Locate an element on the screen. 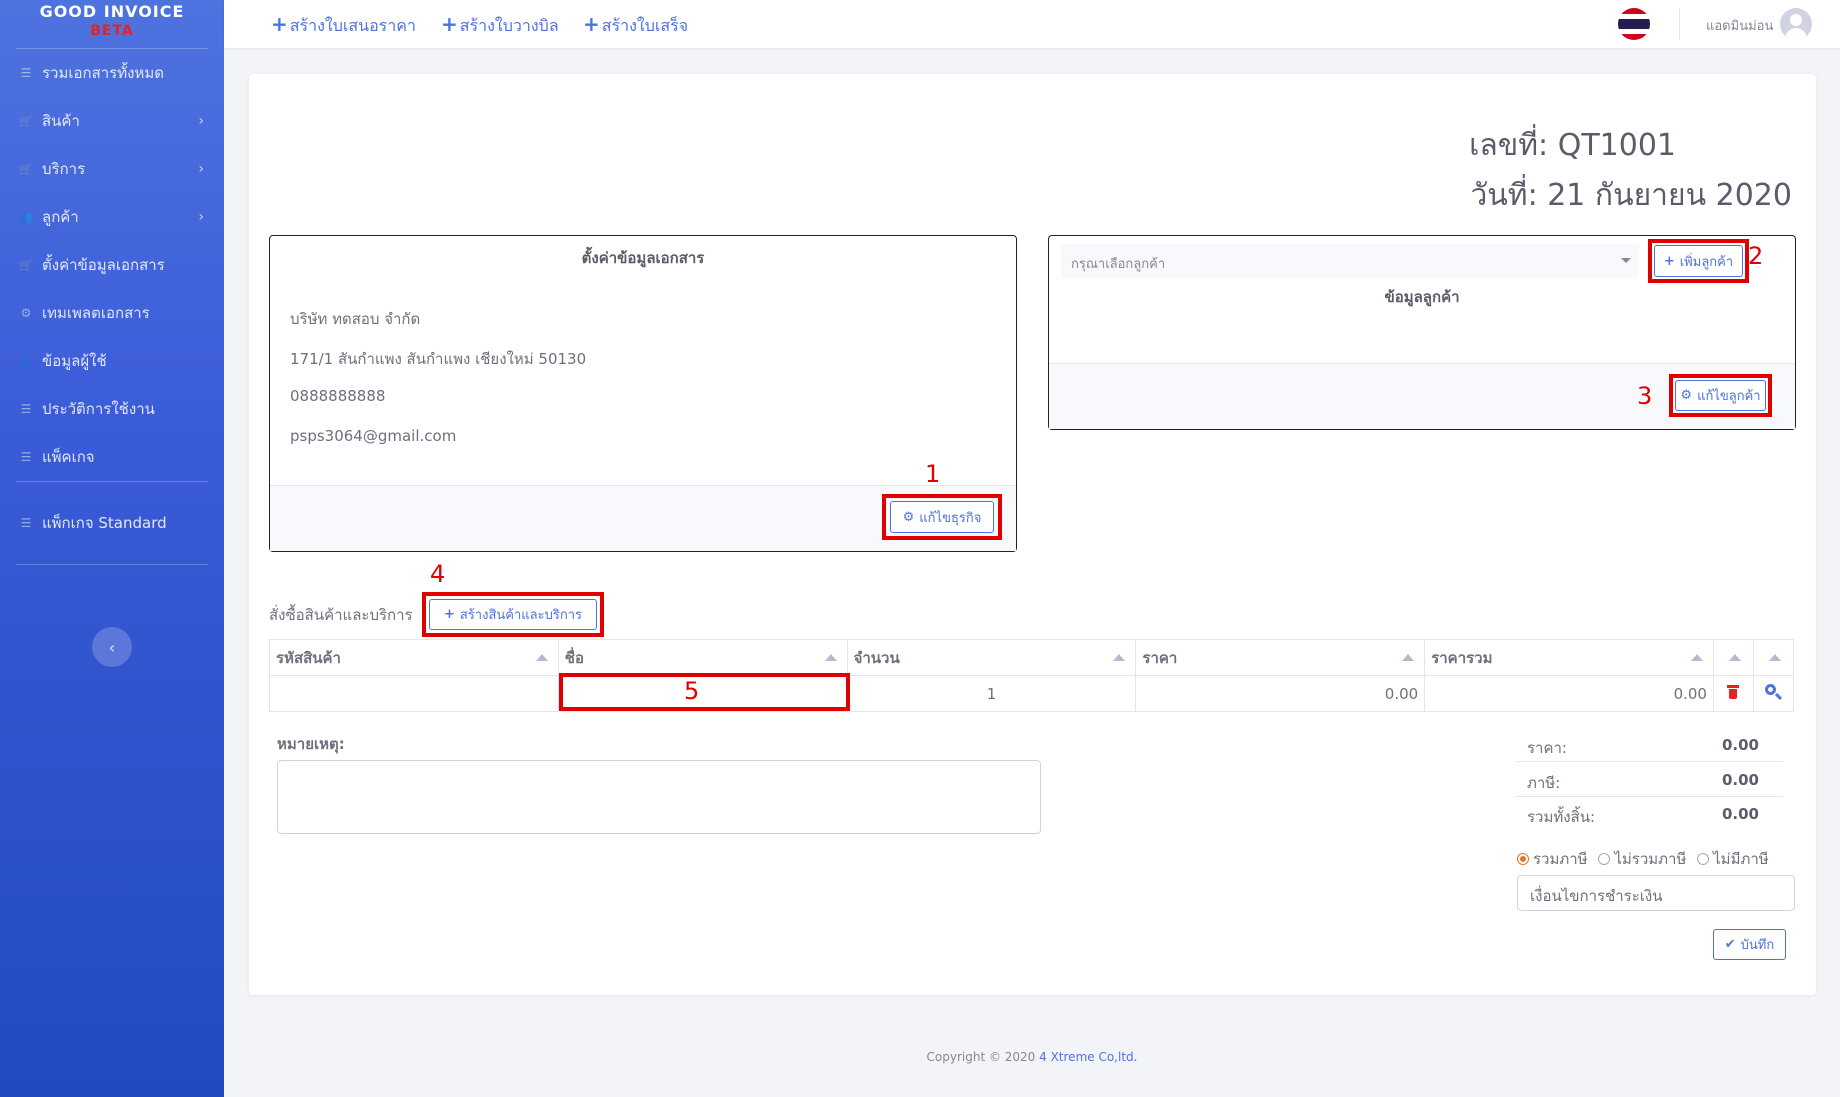 The height and width of the screenshot is (1097, 1840). sidebar-item-services: 🛒 บริการ › is located at coordinates (112, 169).